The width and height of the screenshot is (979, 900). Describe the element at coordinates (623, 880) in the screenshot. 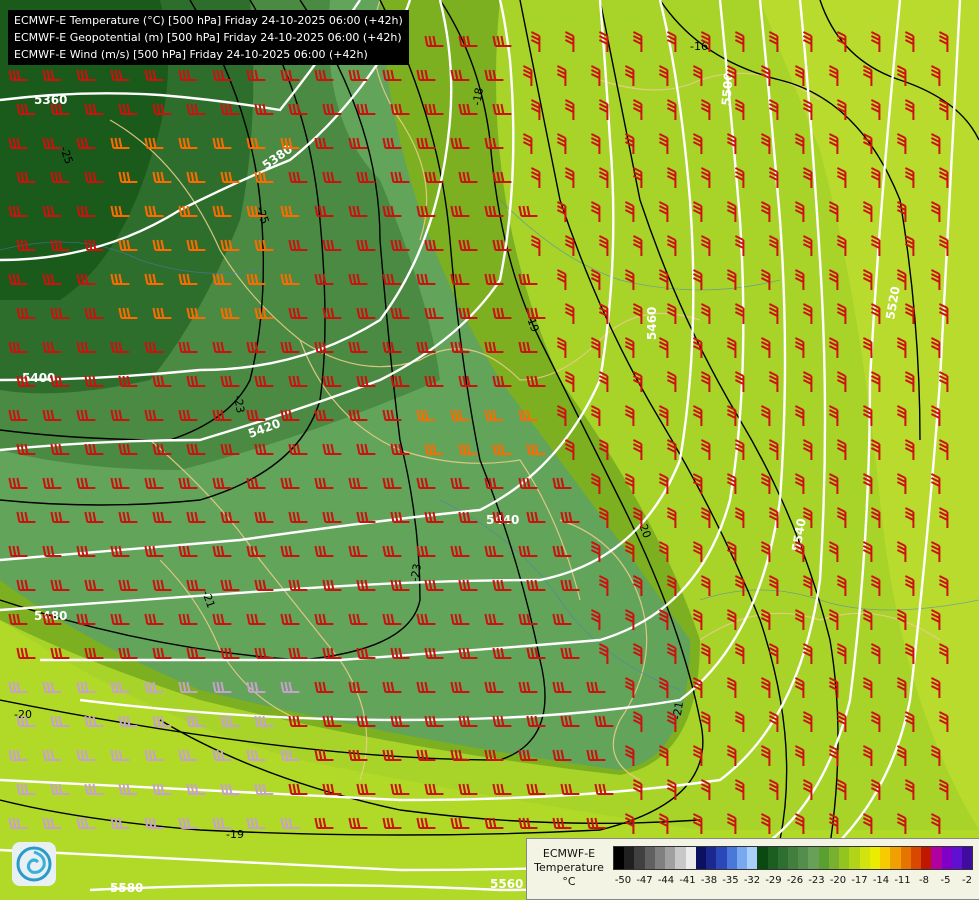

I see `legend-tick: -50` at that location.